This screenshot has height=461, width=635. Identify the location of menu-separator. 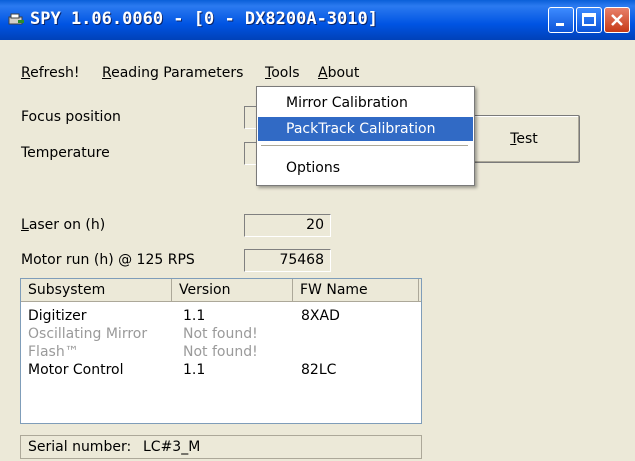
(364, 145).